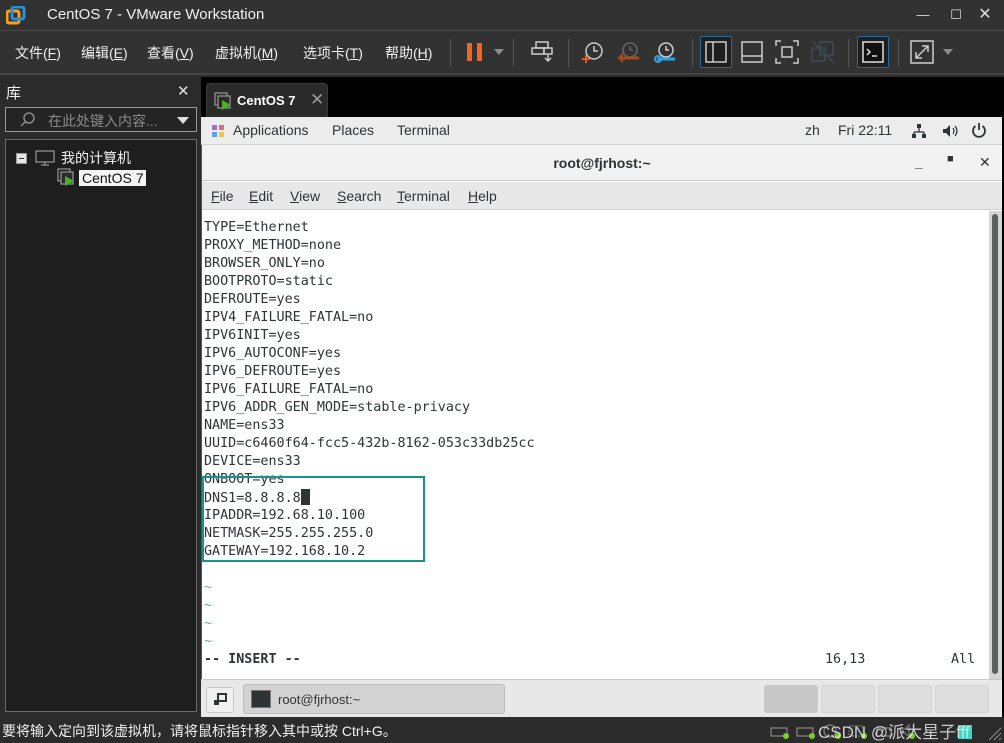 Image resolution: width=1004 pixels, height=743 pixels. What do you see at coordinates (45, 158) in the screenshot?
I see `computer-icon` at bounding box center [45, 158].